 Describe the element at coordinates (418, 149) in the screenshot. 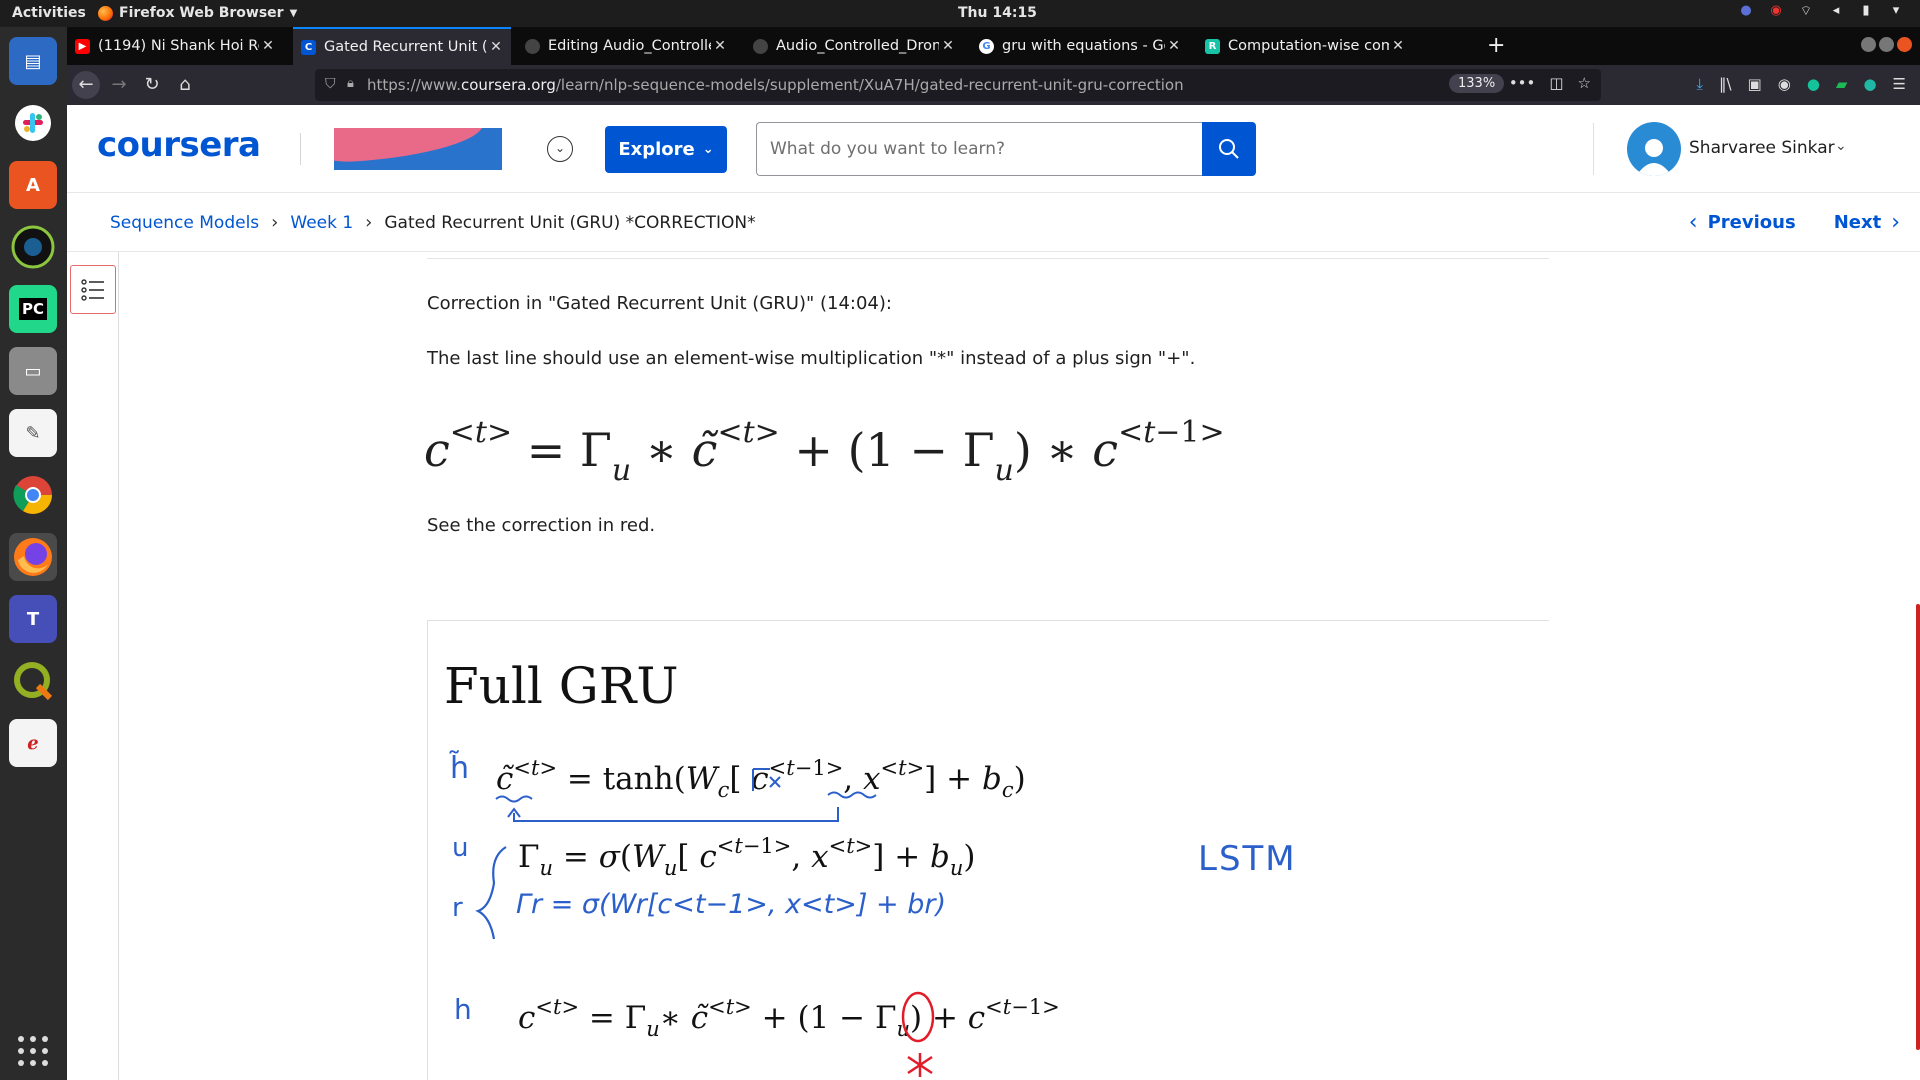

I see `partner-logo` at that location.